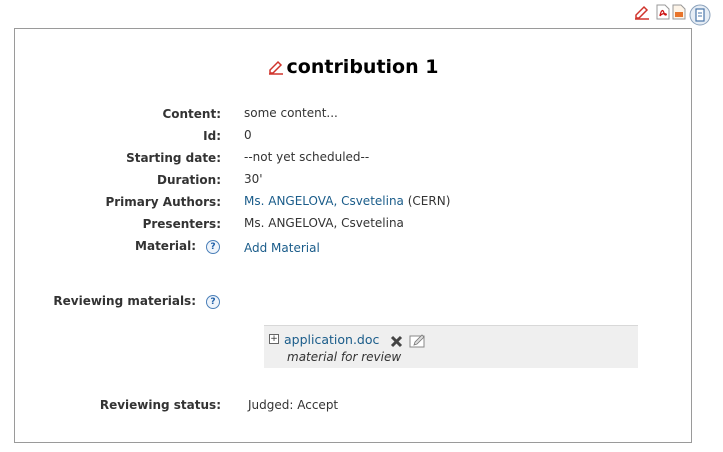 Image resolution: width=723 pixels, height=452 pixels. I want to click on reviewing-materials-label: Reviewing materials:, so click(124, 301).